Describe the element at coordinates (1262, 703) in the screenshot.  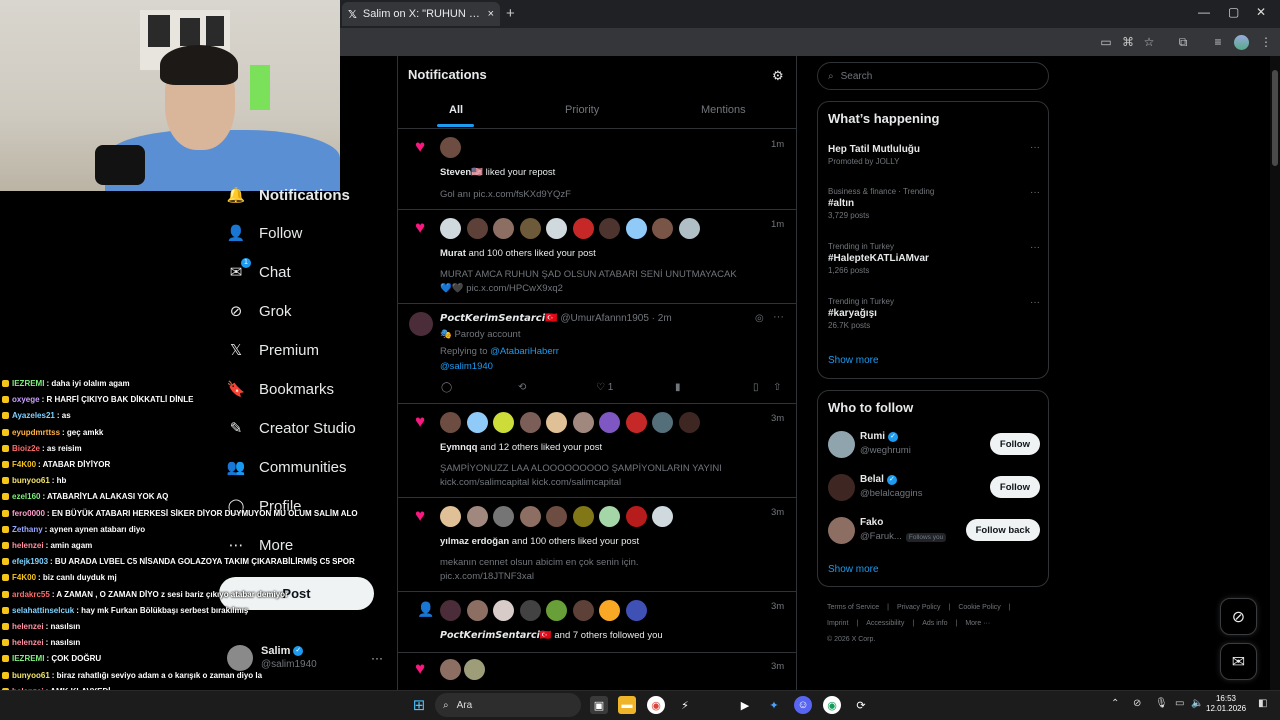
I see `notification-bell-icon: ◧` at that location.